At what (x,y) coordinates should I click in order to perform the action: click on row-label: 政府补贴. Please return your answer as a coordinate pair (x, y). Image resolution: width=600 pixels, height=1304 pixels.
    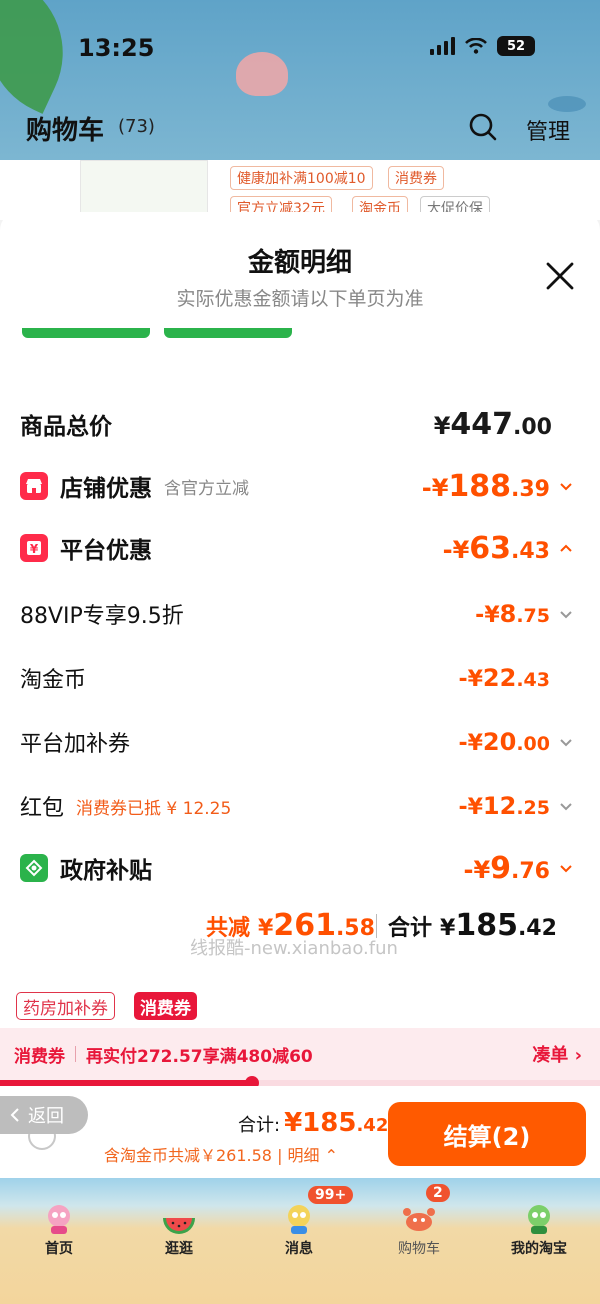
    Looking at the image, I should click on (106, 871).